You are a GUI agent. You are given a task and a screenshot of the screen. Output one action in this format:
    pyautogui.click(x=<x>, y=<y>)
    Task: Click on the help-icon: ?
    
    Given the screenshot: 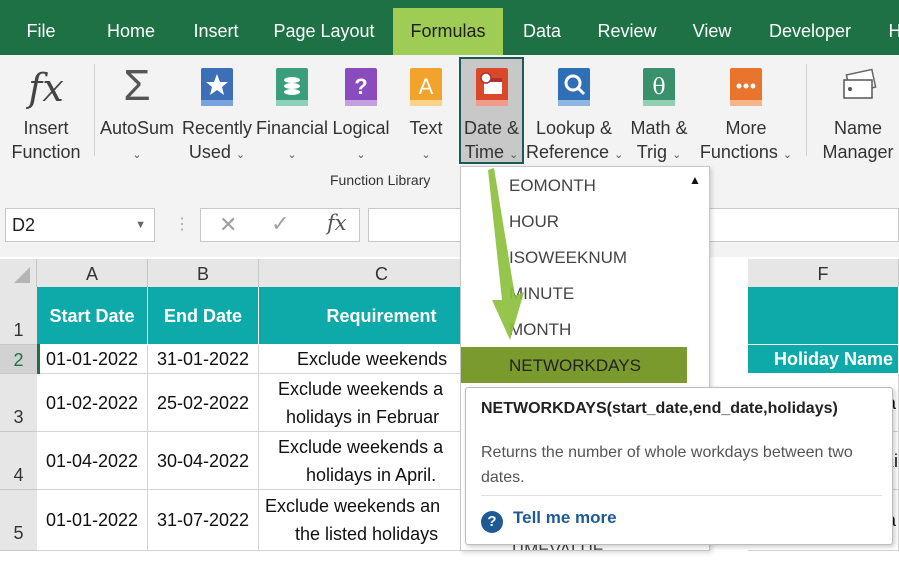 What is the action you would take?
    pyautogui.click(x=492, y=522)
    